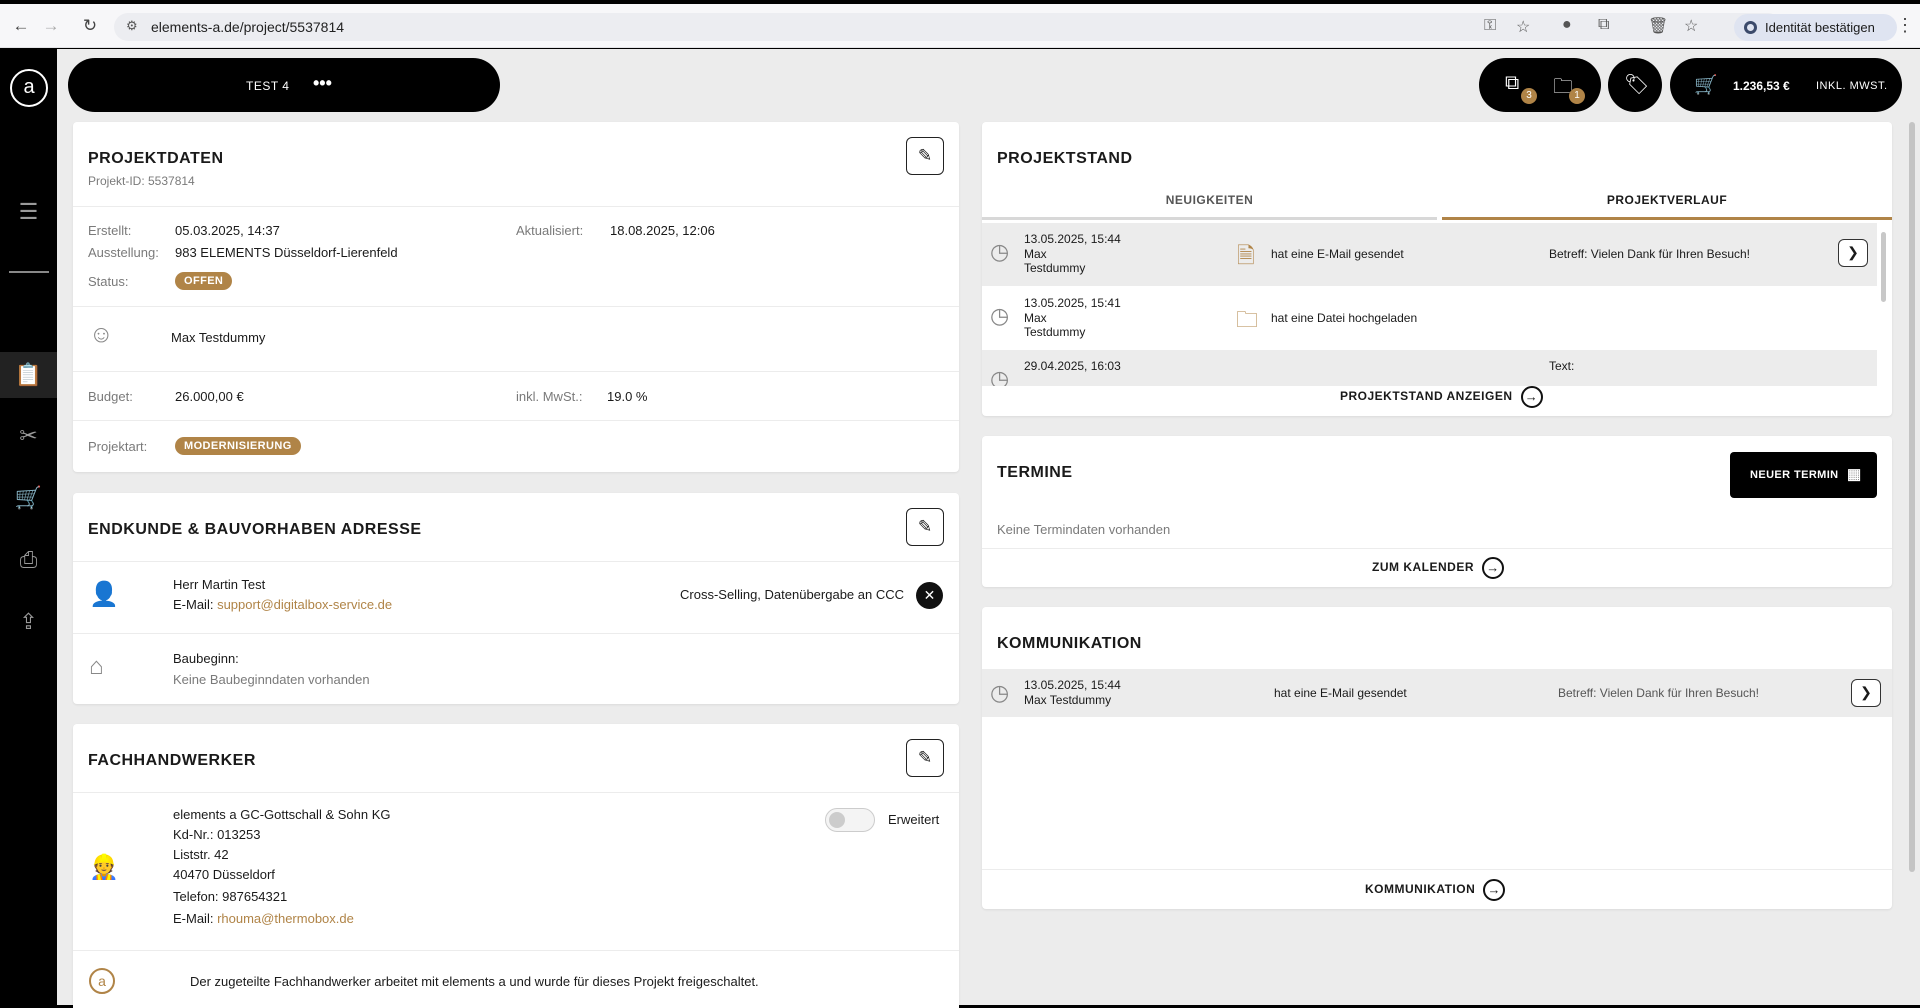  I want to click on sidebar-item-projects-icon: 📋, so click(28, 375).